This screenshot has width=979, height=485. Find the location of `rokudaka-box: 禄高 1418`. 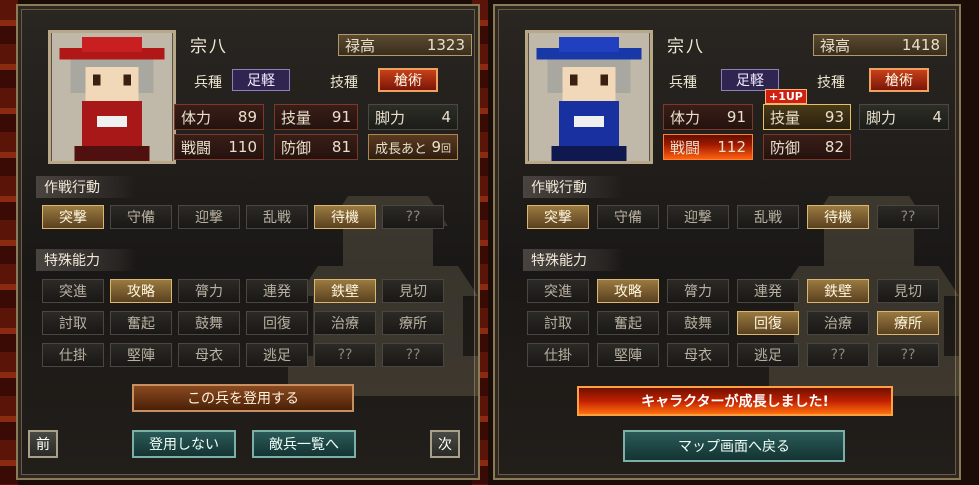

rokudaka-box: 禄高 1418 is located at coordinates (880, 45).